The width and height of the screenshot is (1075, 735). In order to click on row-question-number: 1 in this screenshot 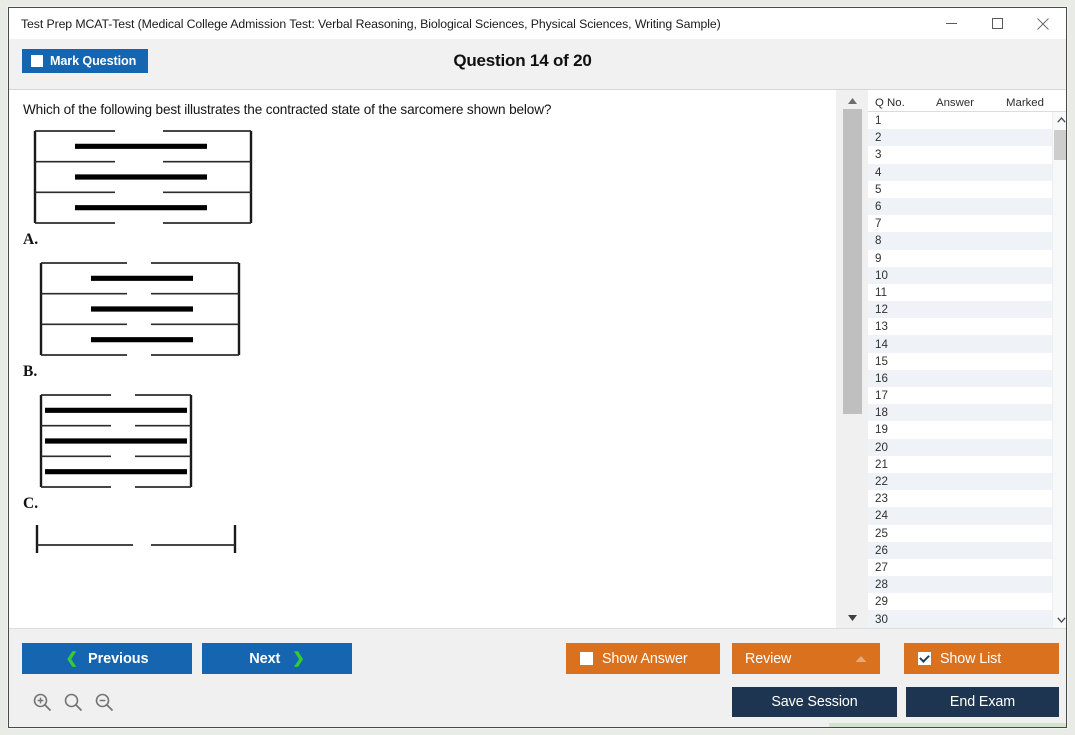, I will do `click(878, 121)`.